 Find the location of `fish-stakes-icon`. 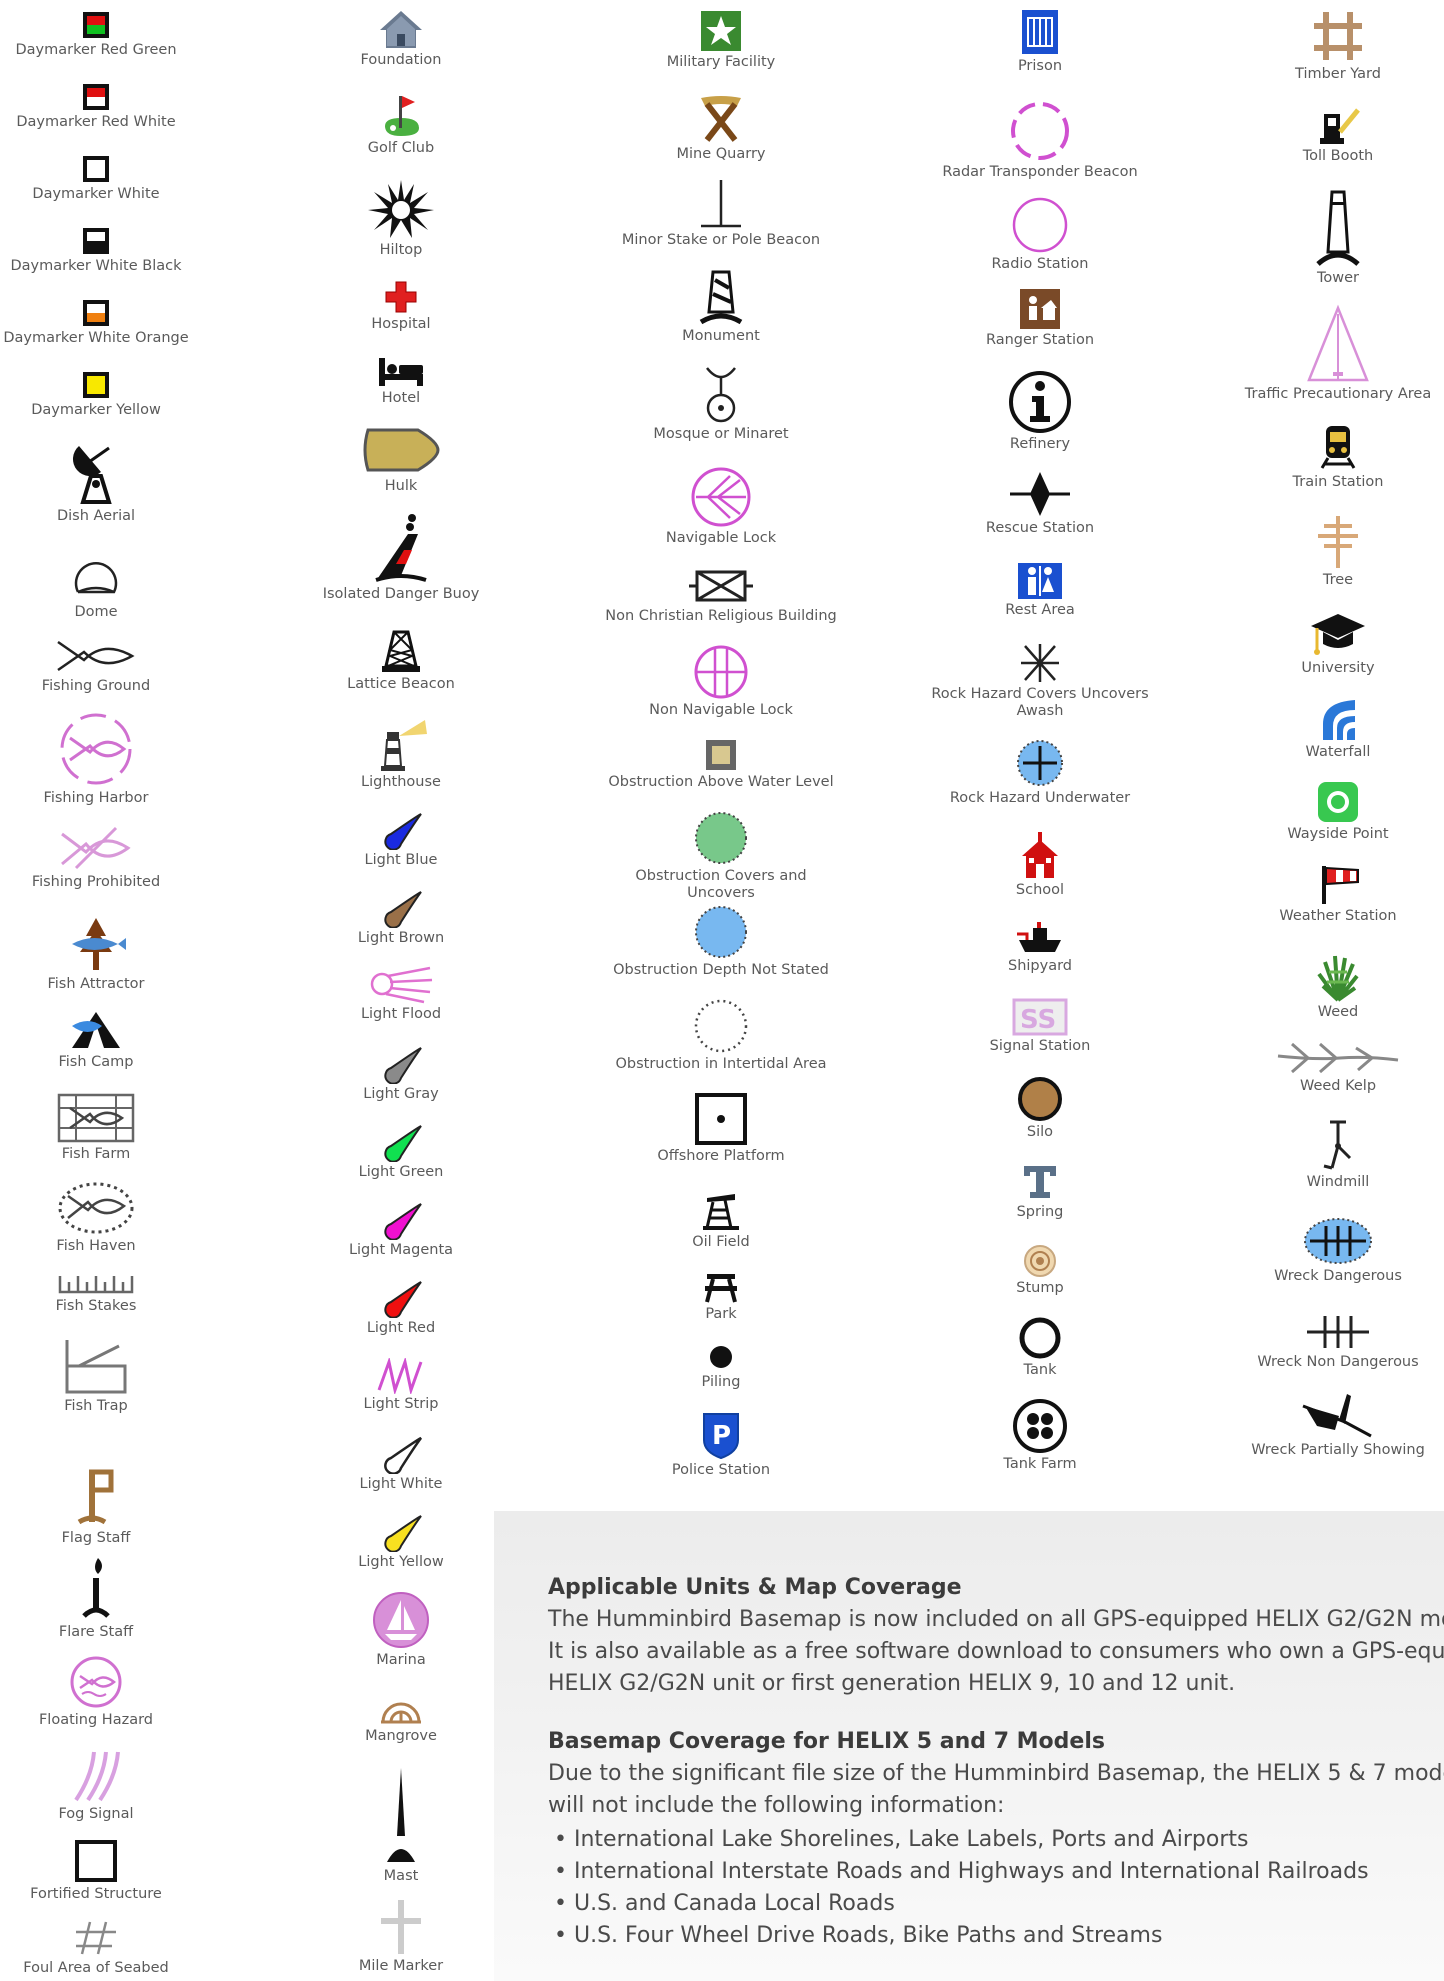

fish-stakes-icon is located at coordinates (96, 1285).